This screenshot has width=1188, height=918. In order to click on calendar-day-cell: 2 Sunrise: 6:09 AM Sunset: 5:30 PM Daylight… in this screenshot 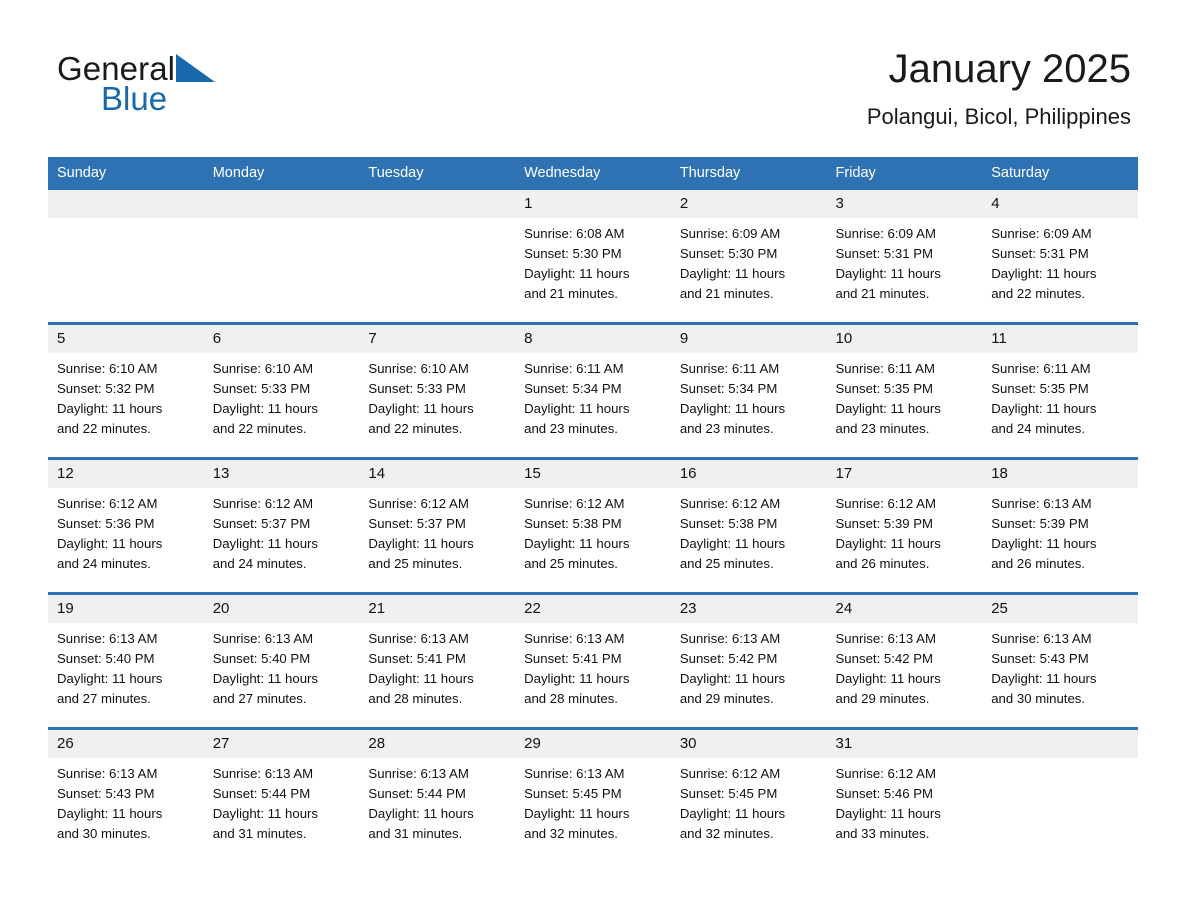, I will do `click(748, 257)`.